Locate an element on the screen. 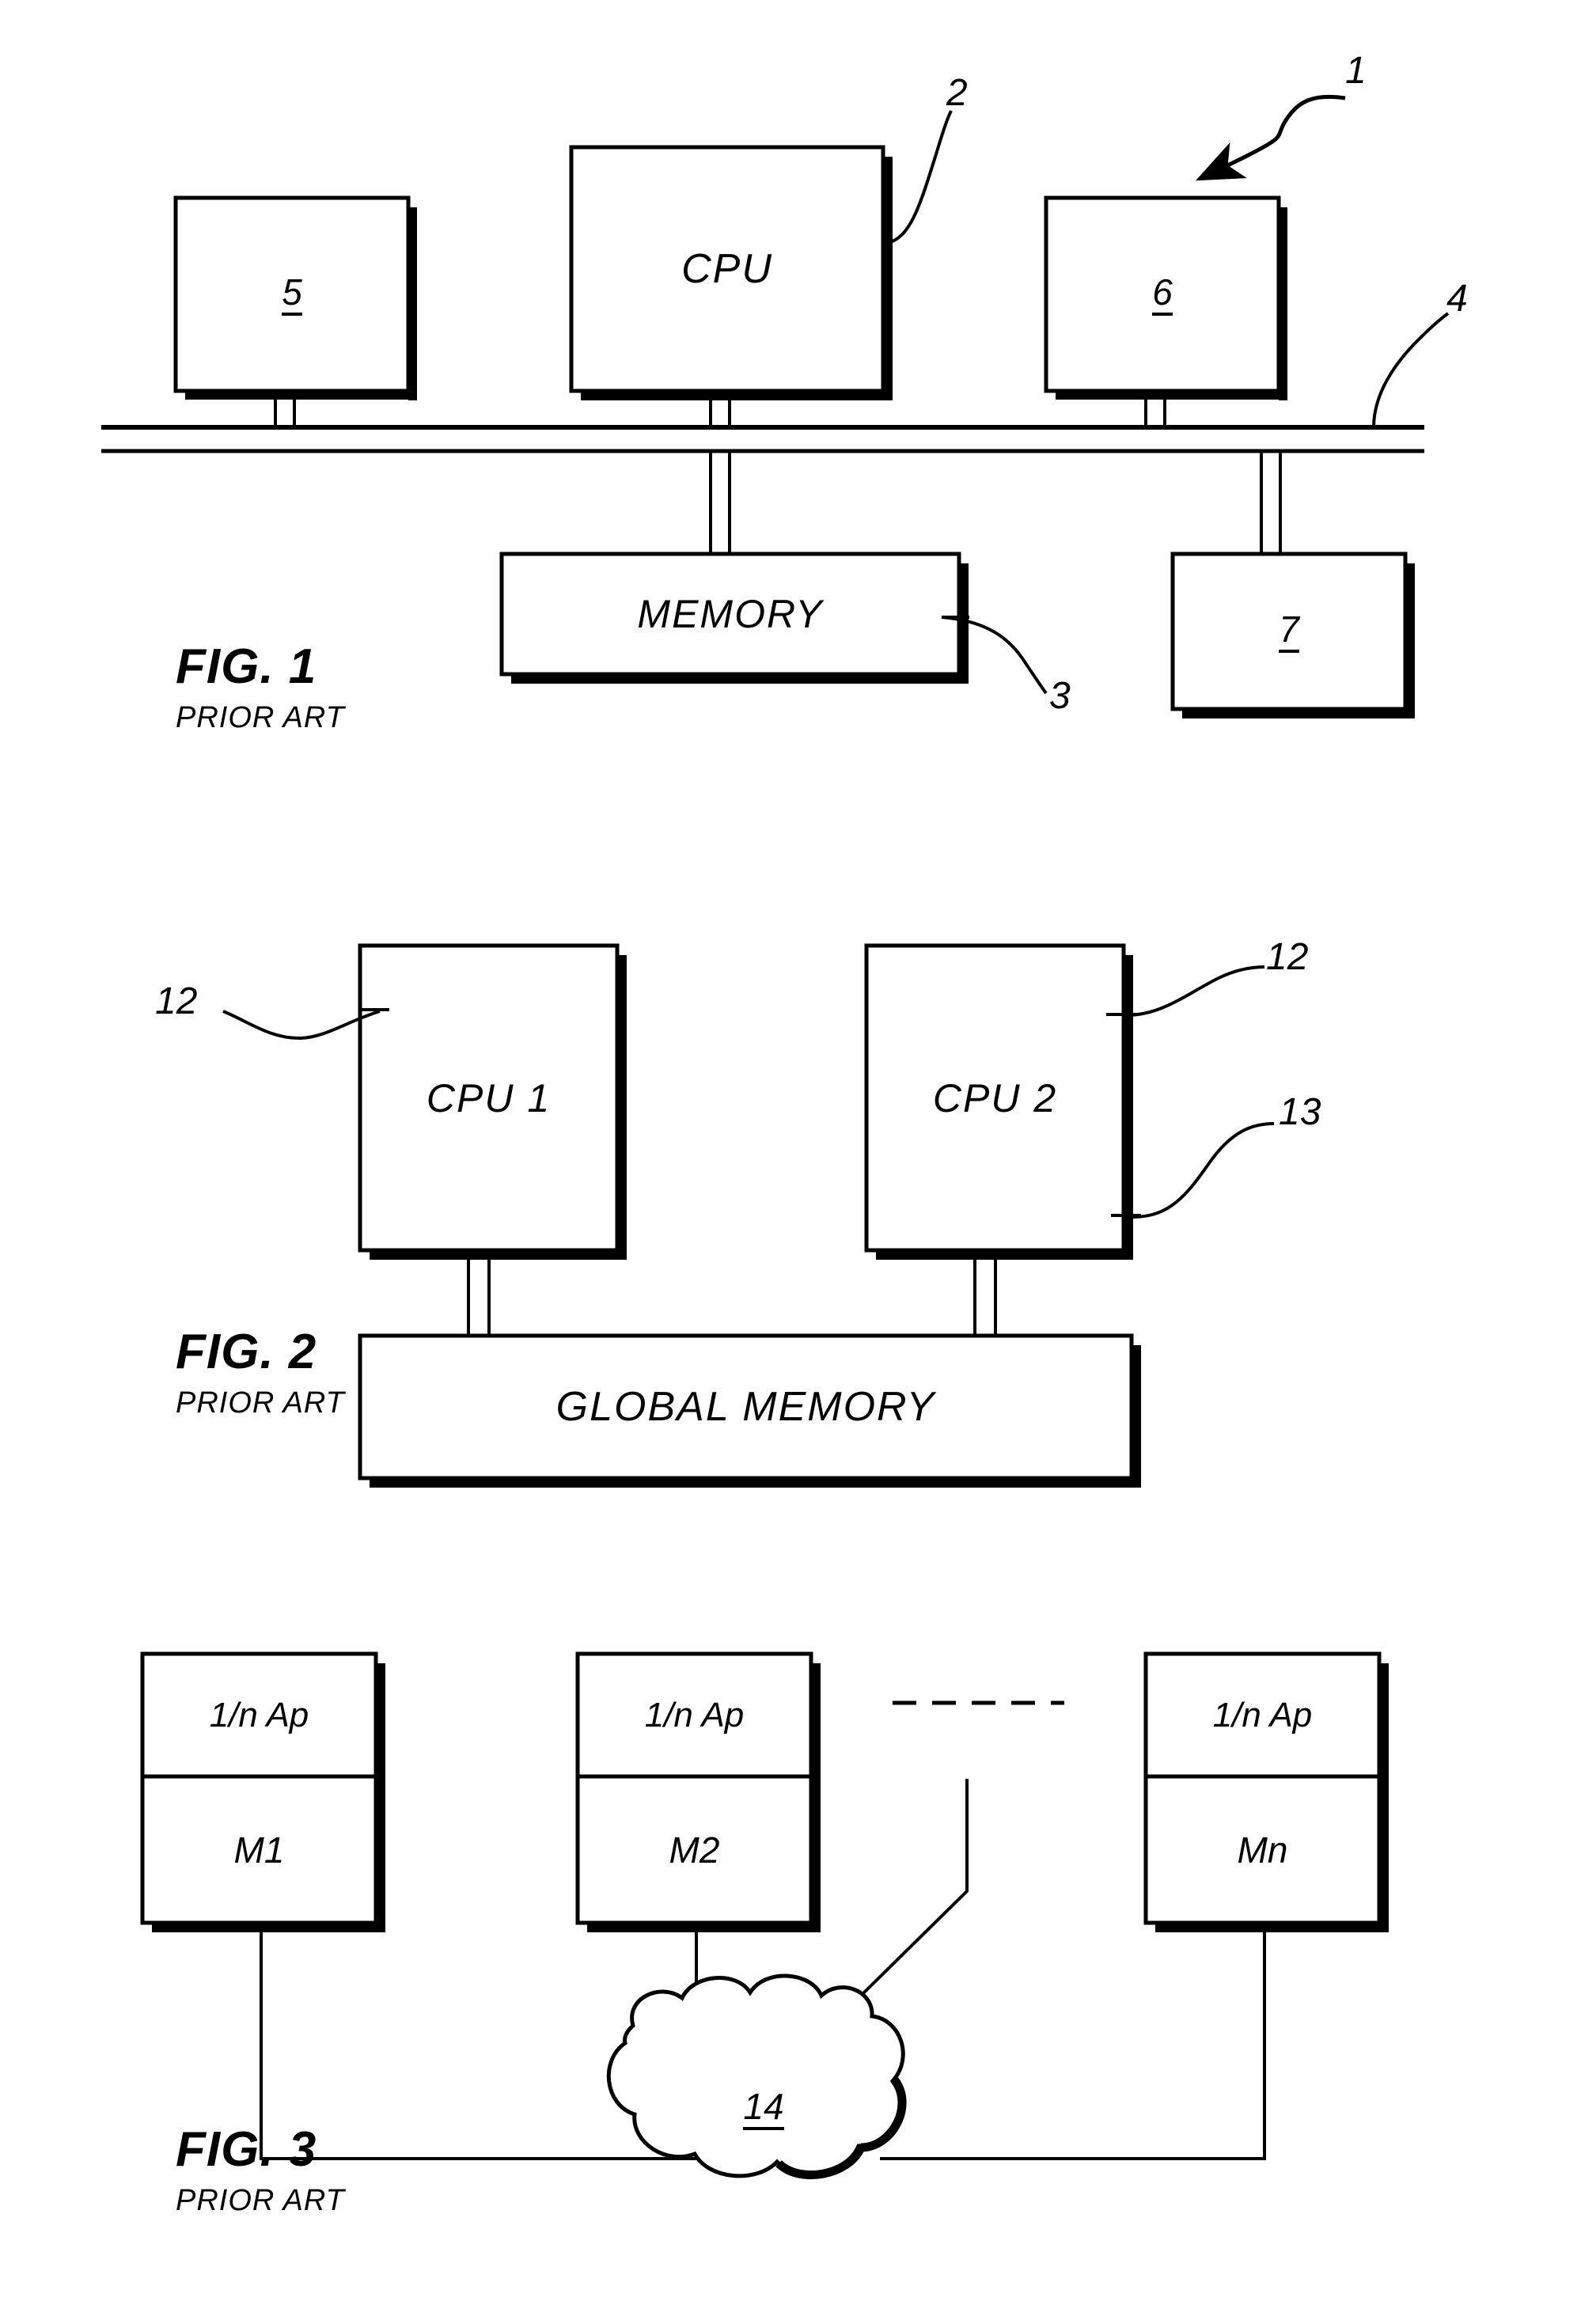  block-global-memory-label-wrap: GLOBAL MEMORY is located at coordinates (746, 1407).